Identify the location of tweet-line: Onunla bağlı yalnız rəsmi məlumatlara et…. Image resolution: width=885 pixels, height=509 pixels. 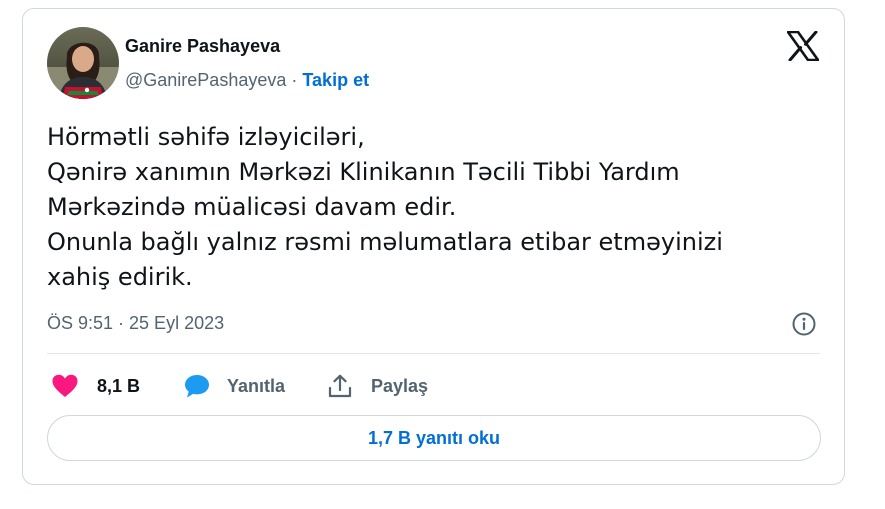
(385, 242).